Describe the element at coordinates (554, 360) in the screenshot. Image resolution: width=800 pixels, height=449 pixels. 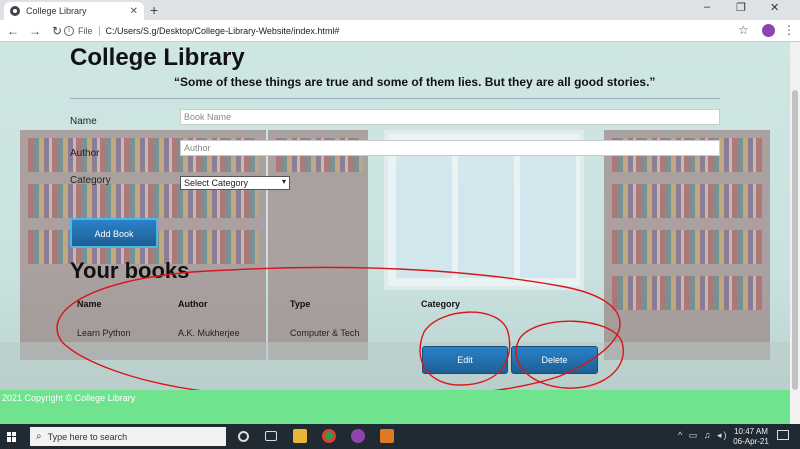
I see `delete-button: Delete` at that location.